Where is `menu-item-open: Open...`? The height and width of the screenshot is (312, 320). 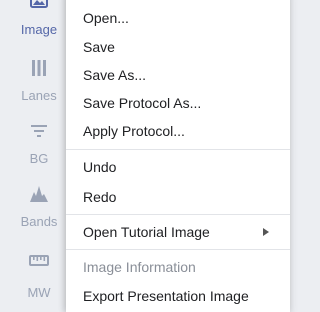 menu-item-open: Open... is located at coordinates (178, 18).